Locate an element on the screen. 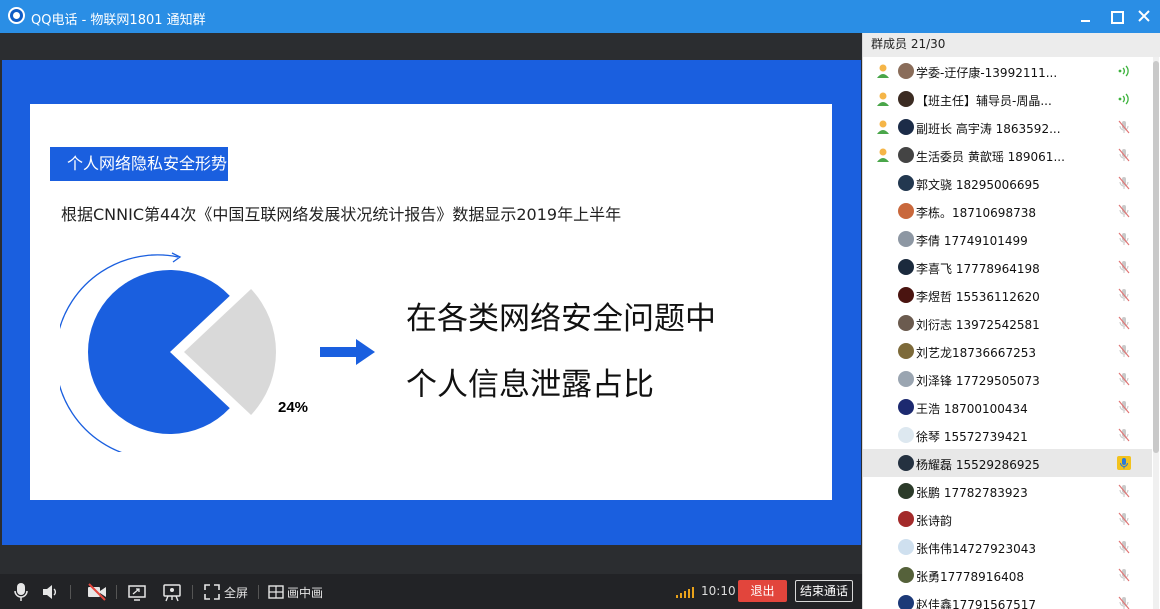 Image resolution: width=1160 pixels, height=609 pixels. minimize-button is located at coordinates (1086, 16).